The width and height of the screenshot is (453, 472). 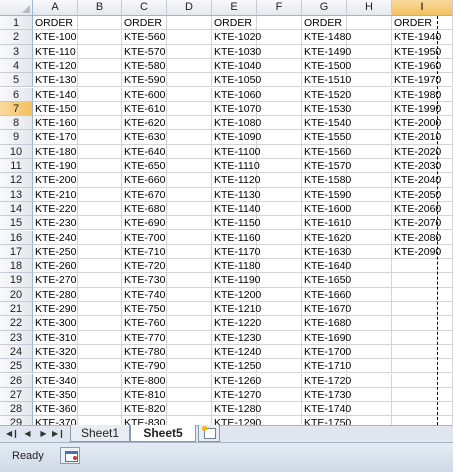 What do you see at coordinates (16, 294) in the screenshot?
I see `row-header-20: 20` at bounding box center [16, 294].